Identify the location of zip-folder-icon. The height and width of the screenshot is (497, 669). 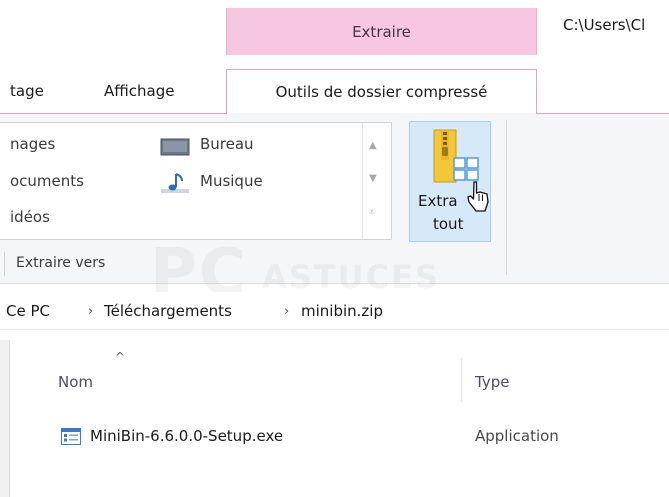
(456, 156).